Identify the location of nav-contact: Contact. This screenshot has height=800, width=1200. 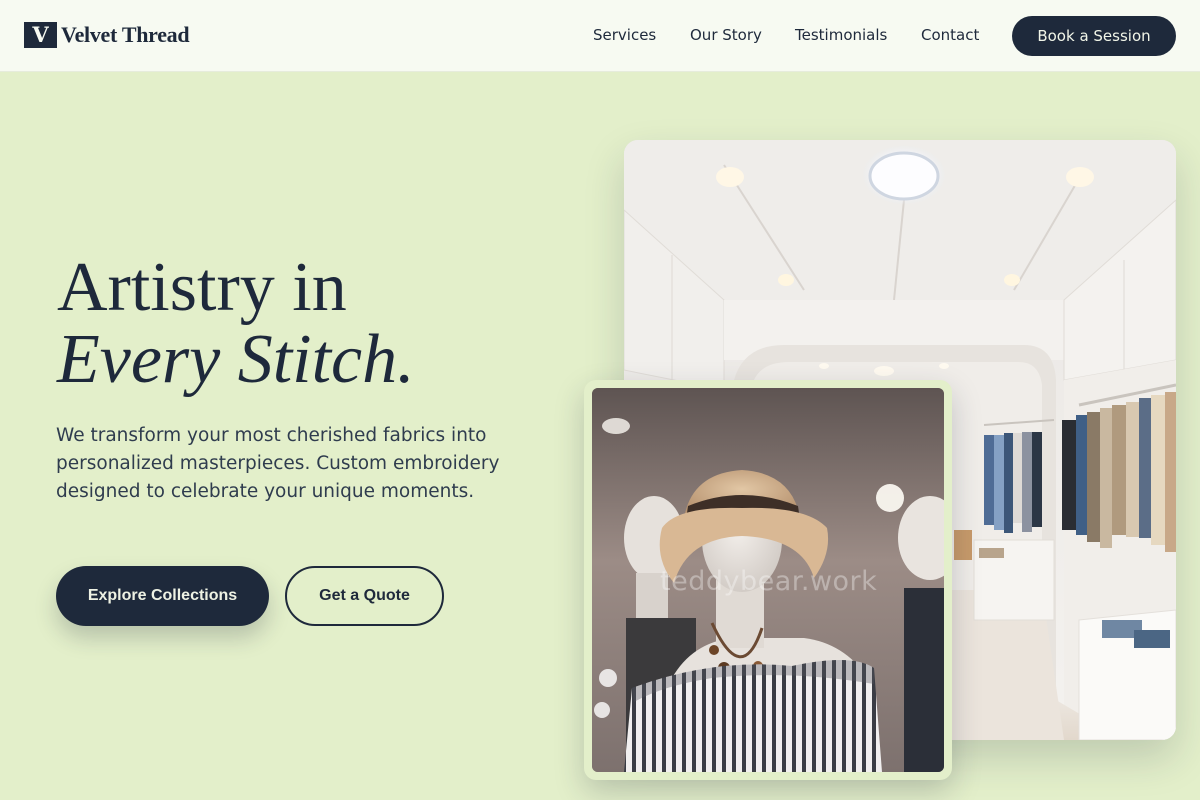
(950, 35).